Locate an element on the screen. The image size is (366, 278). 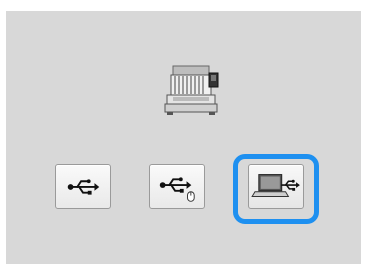
usb-icon is located at coordinates (83, 187).